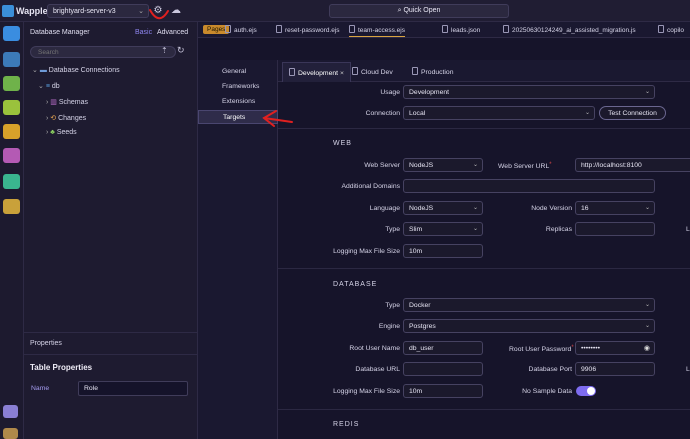  Describe the element at coordinates (11, 83) in the screenshot. I see `workflow-icon` at that location.